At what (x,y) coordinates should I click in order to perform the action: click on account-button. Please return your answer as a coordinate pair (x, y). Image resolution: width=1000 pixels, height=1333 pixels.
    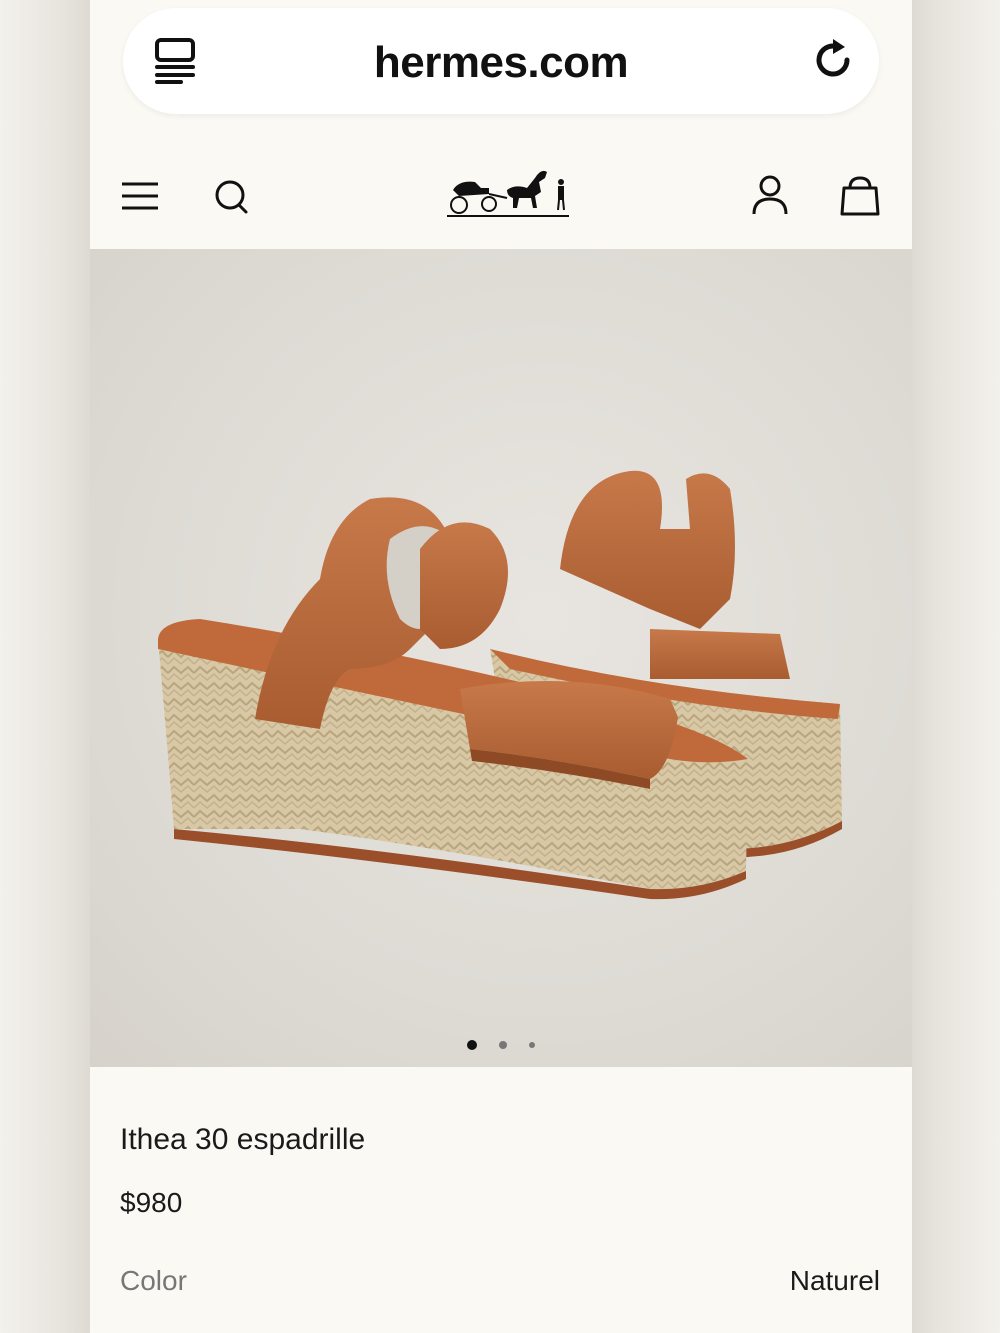
    Looking at the image, I should click on (770, 195).